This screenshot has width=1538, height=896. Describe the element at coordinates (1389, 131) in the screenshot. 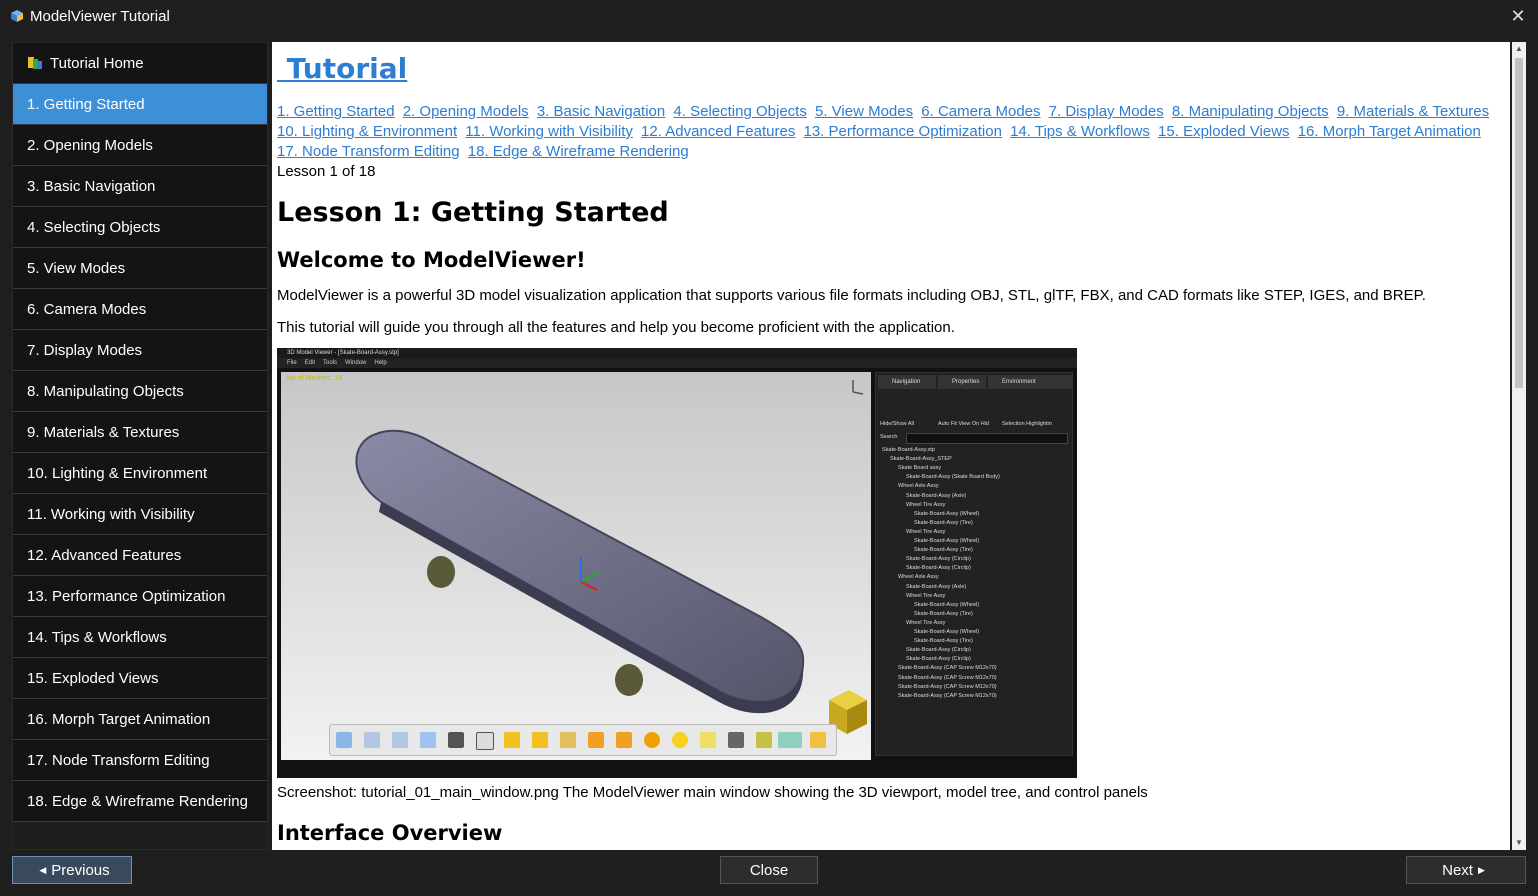

I see `lesson-link-16: 16. Morph Target Animation` at that location.